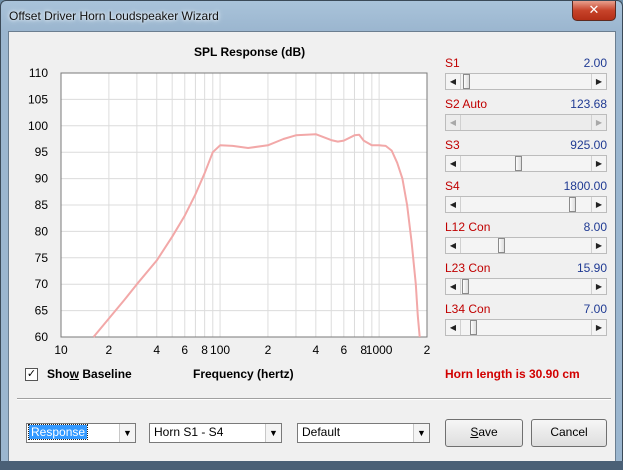  I want to click on param-label: S2 Auto, so click(466, 104).